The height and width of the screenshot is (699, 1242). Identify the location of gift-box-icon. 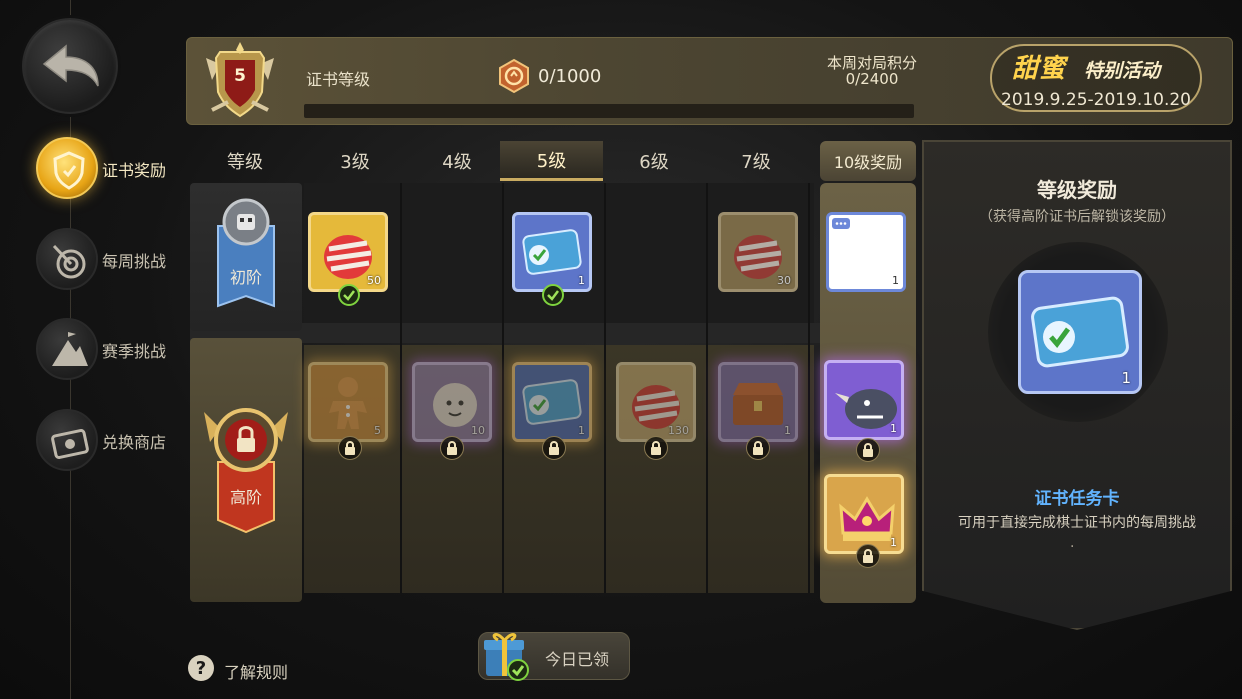
(505, 655).